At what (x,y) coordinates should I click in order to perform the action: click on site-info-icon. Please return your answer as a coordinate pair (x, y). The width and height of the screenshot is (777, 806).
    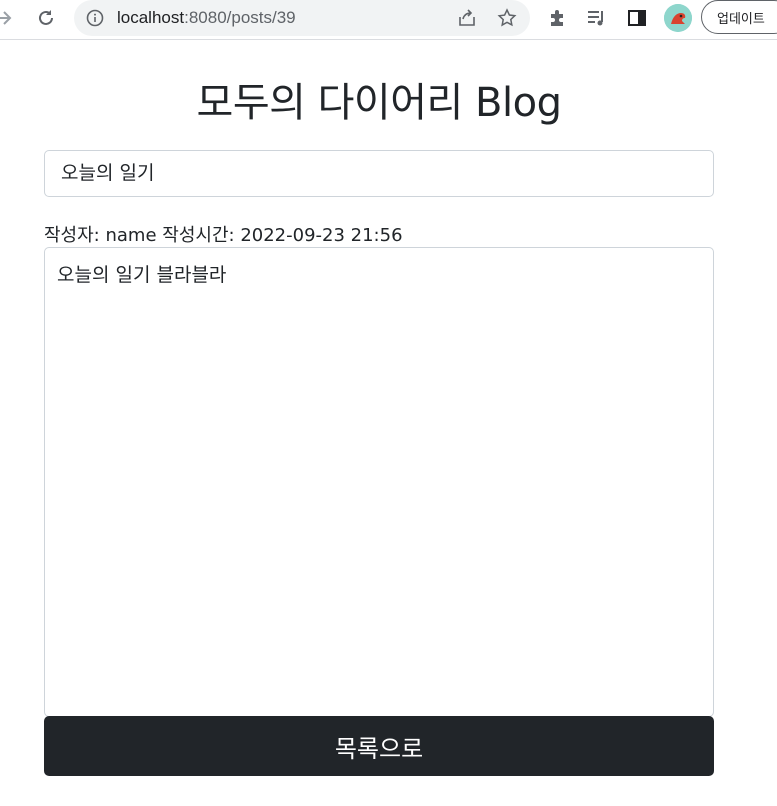
    Looking at the image, I should click on (95, 18).